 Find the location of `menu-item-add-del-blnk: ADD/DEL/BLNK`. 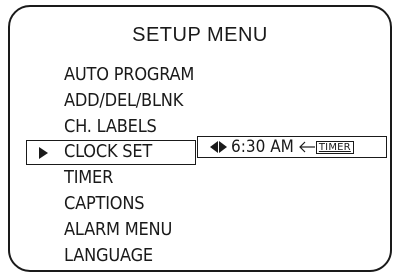

menu-item-add-del-blnk: ADD/DEL/BLNK is located at coordinates (111, 101).